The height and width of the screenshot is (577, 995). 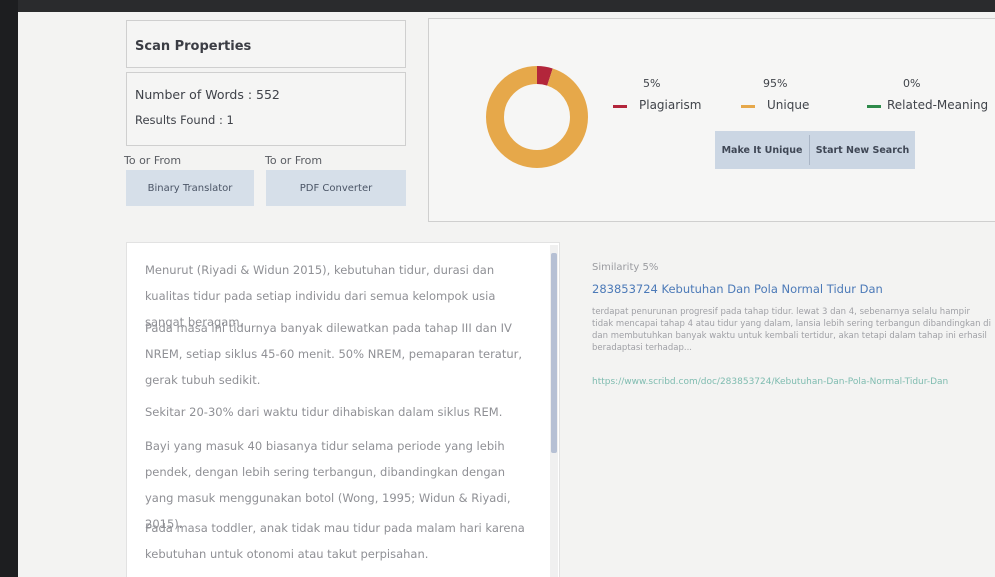 What do you see at coordinates (9, 288) in the screenshot?
I see `monitor-bezel-left` at bounding box center [9, 288].